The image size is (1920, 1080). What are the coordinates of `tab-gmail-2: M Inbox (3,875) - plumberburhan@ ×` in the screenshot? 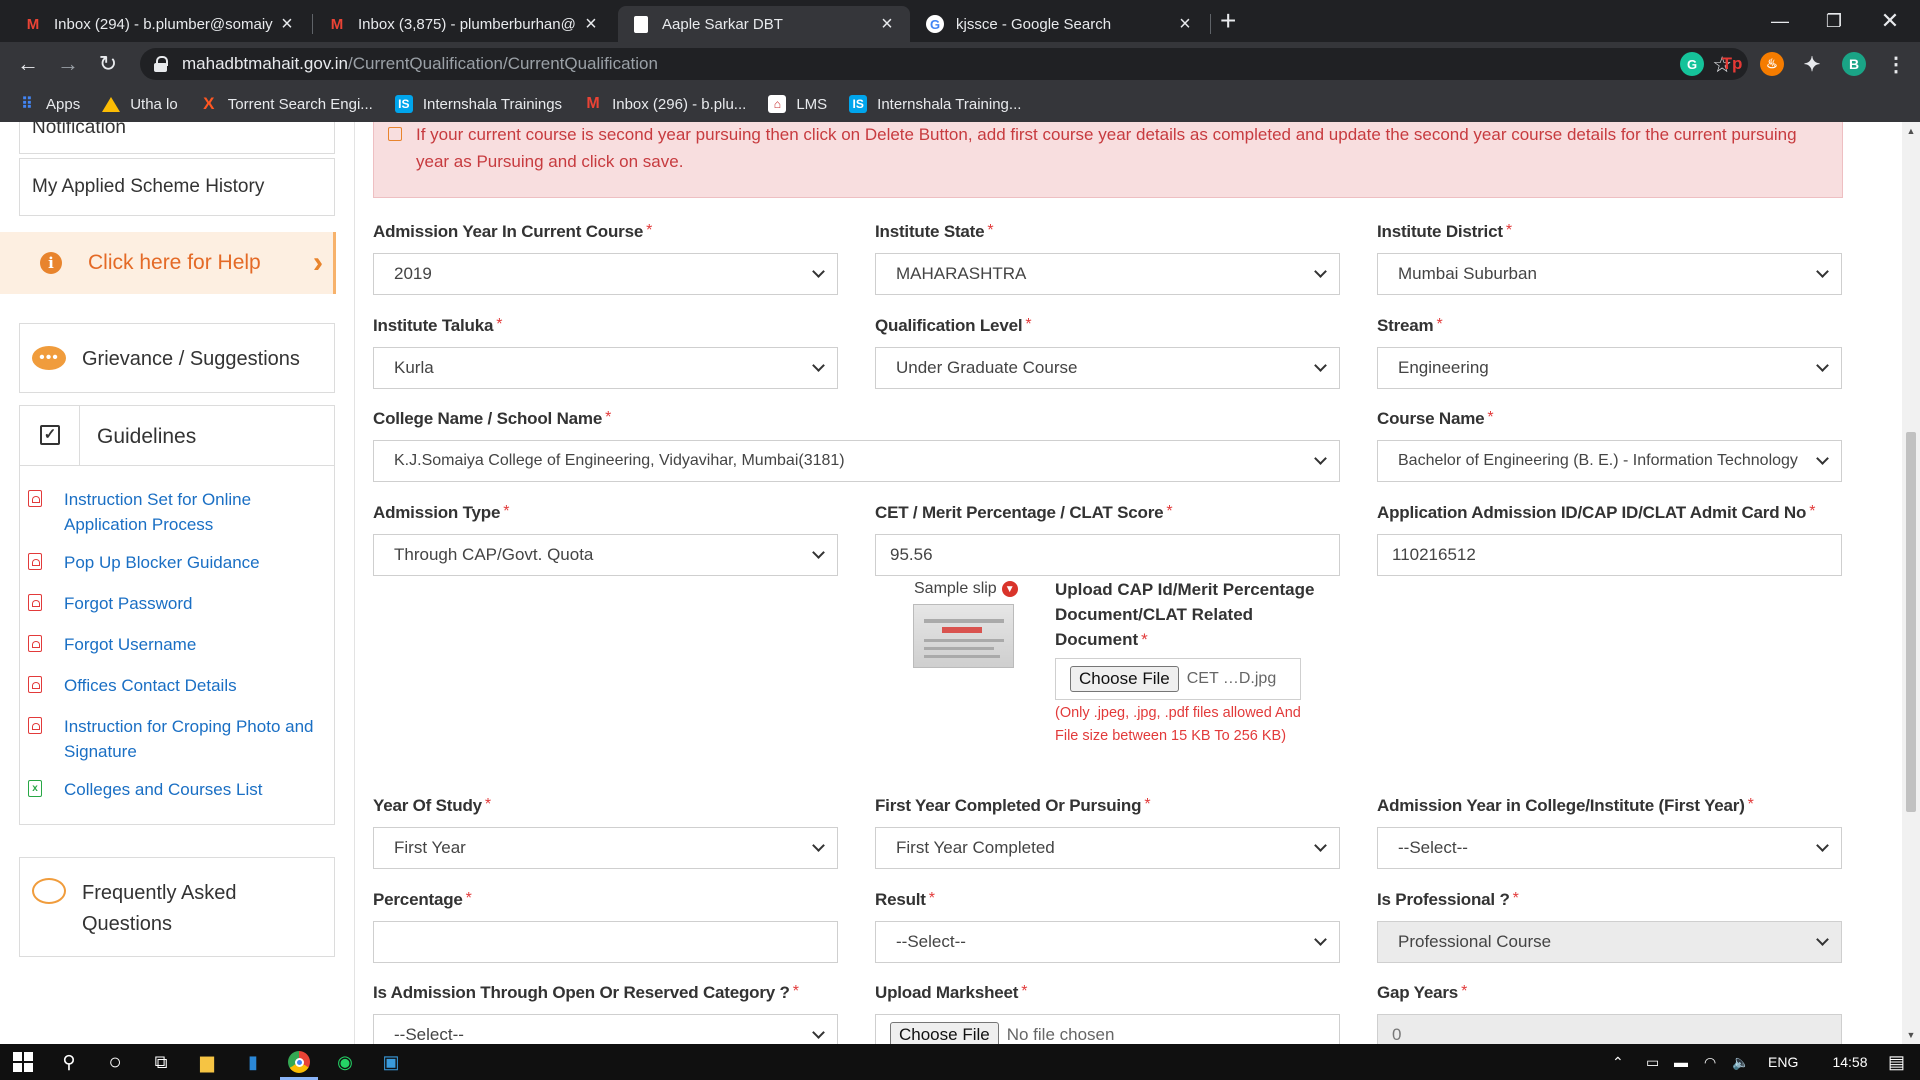 It's located at (464, 24).